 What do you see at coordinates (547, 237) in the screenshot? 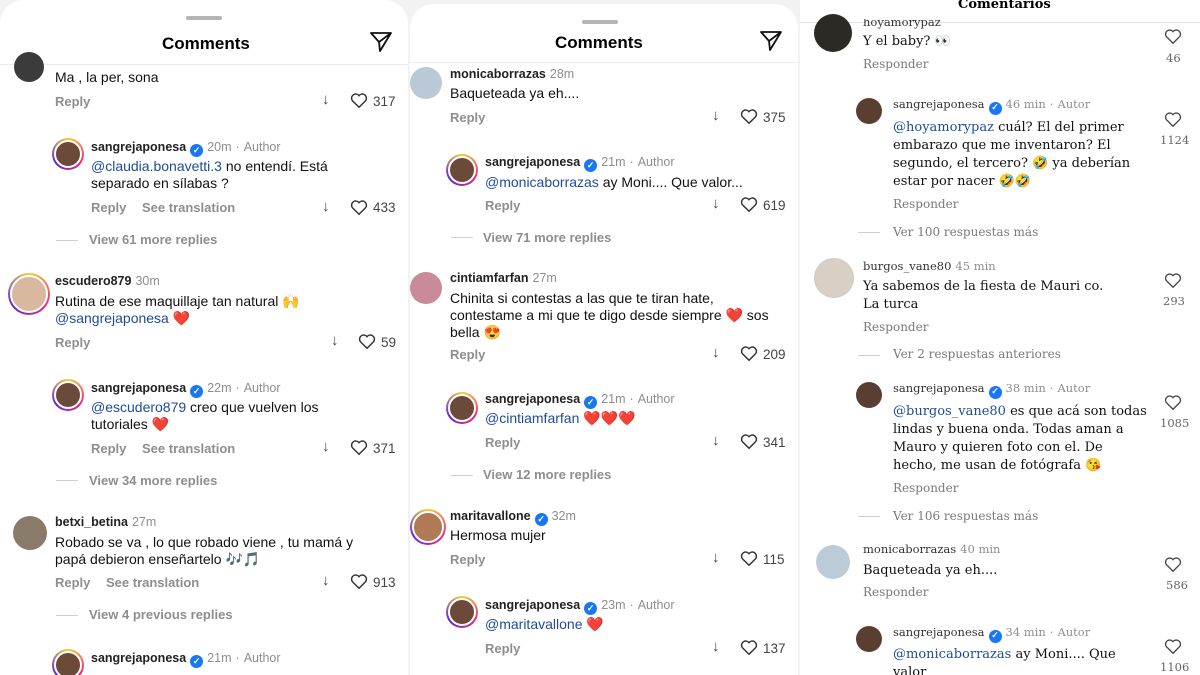
I see `view-more-replies: View 71 more replies` at bounding box center [547, 237].